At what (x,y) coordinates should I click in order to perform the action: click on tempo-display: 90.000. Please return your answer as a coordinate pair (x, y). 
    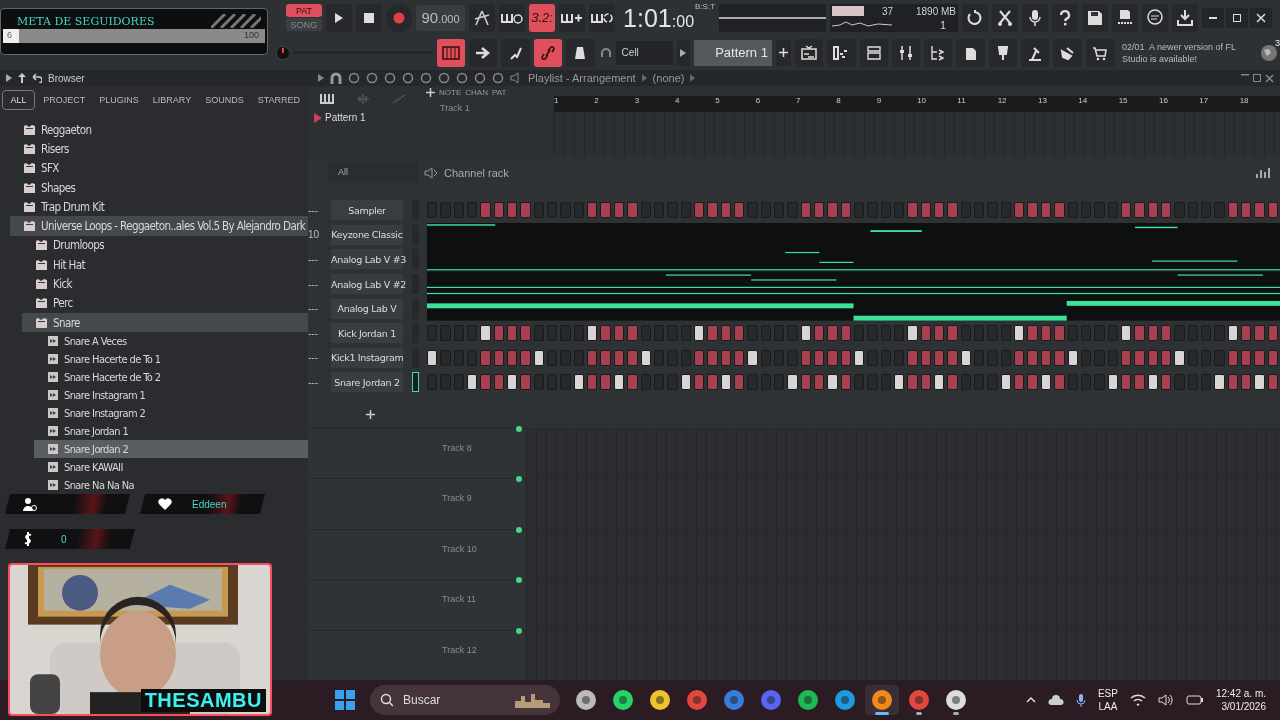
    Looking at the image, I should click on (441, 17).